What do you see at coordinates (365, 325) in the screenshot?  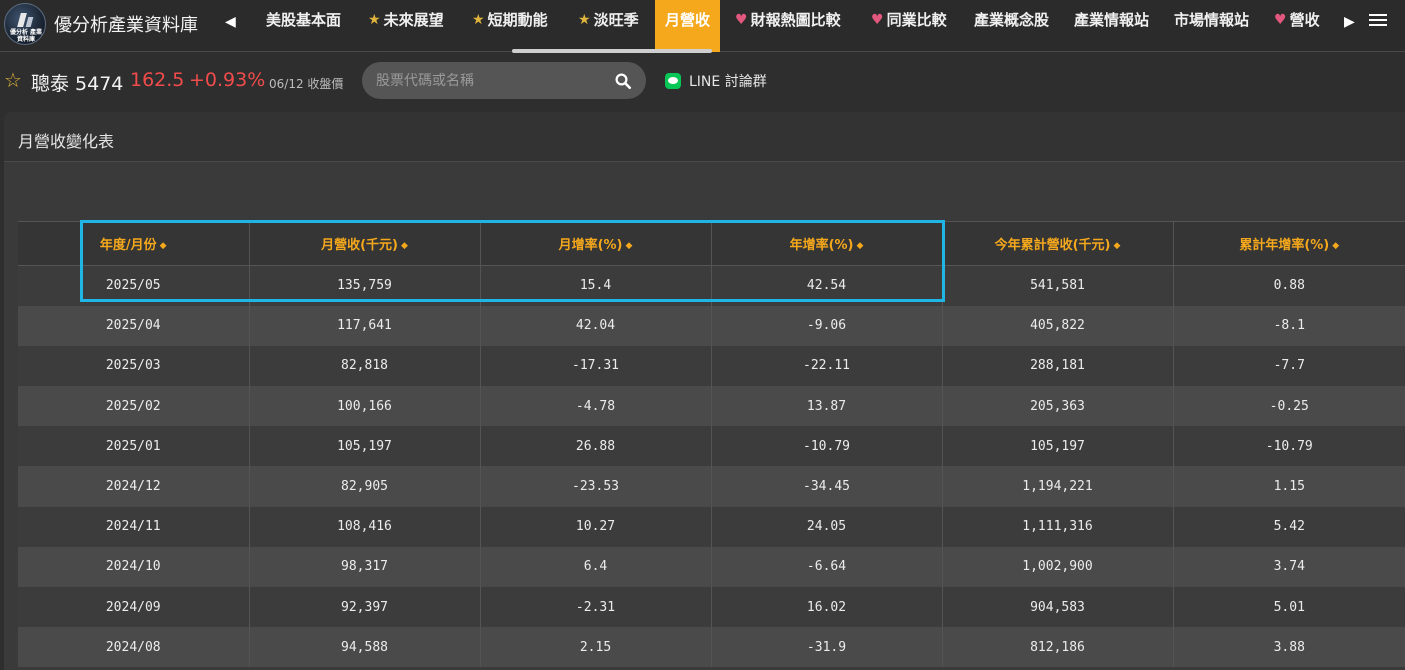 I see `table-cell: 117,641` at bounding box center [365, 325].